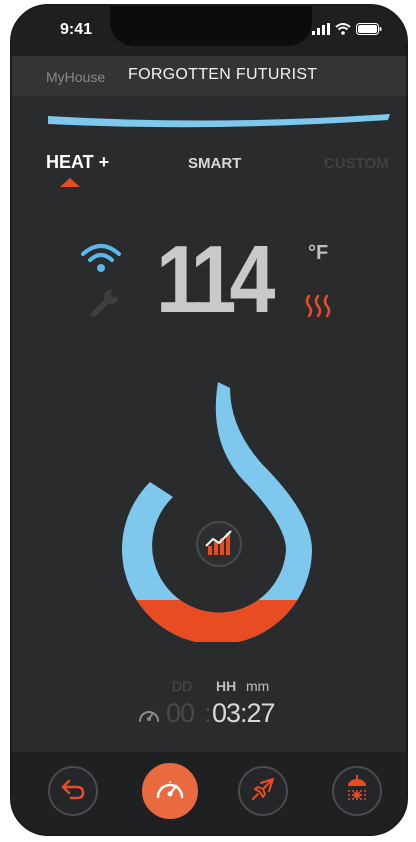 This screenshot has height=842, width=416. What do you see at coordinates (180, 713) in the screenshot?
I see `timer-days: 00` at bounding box center [180, 713].